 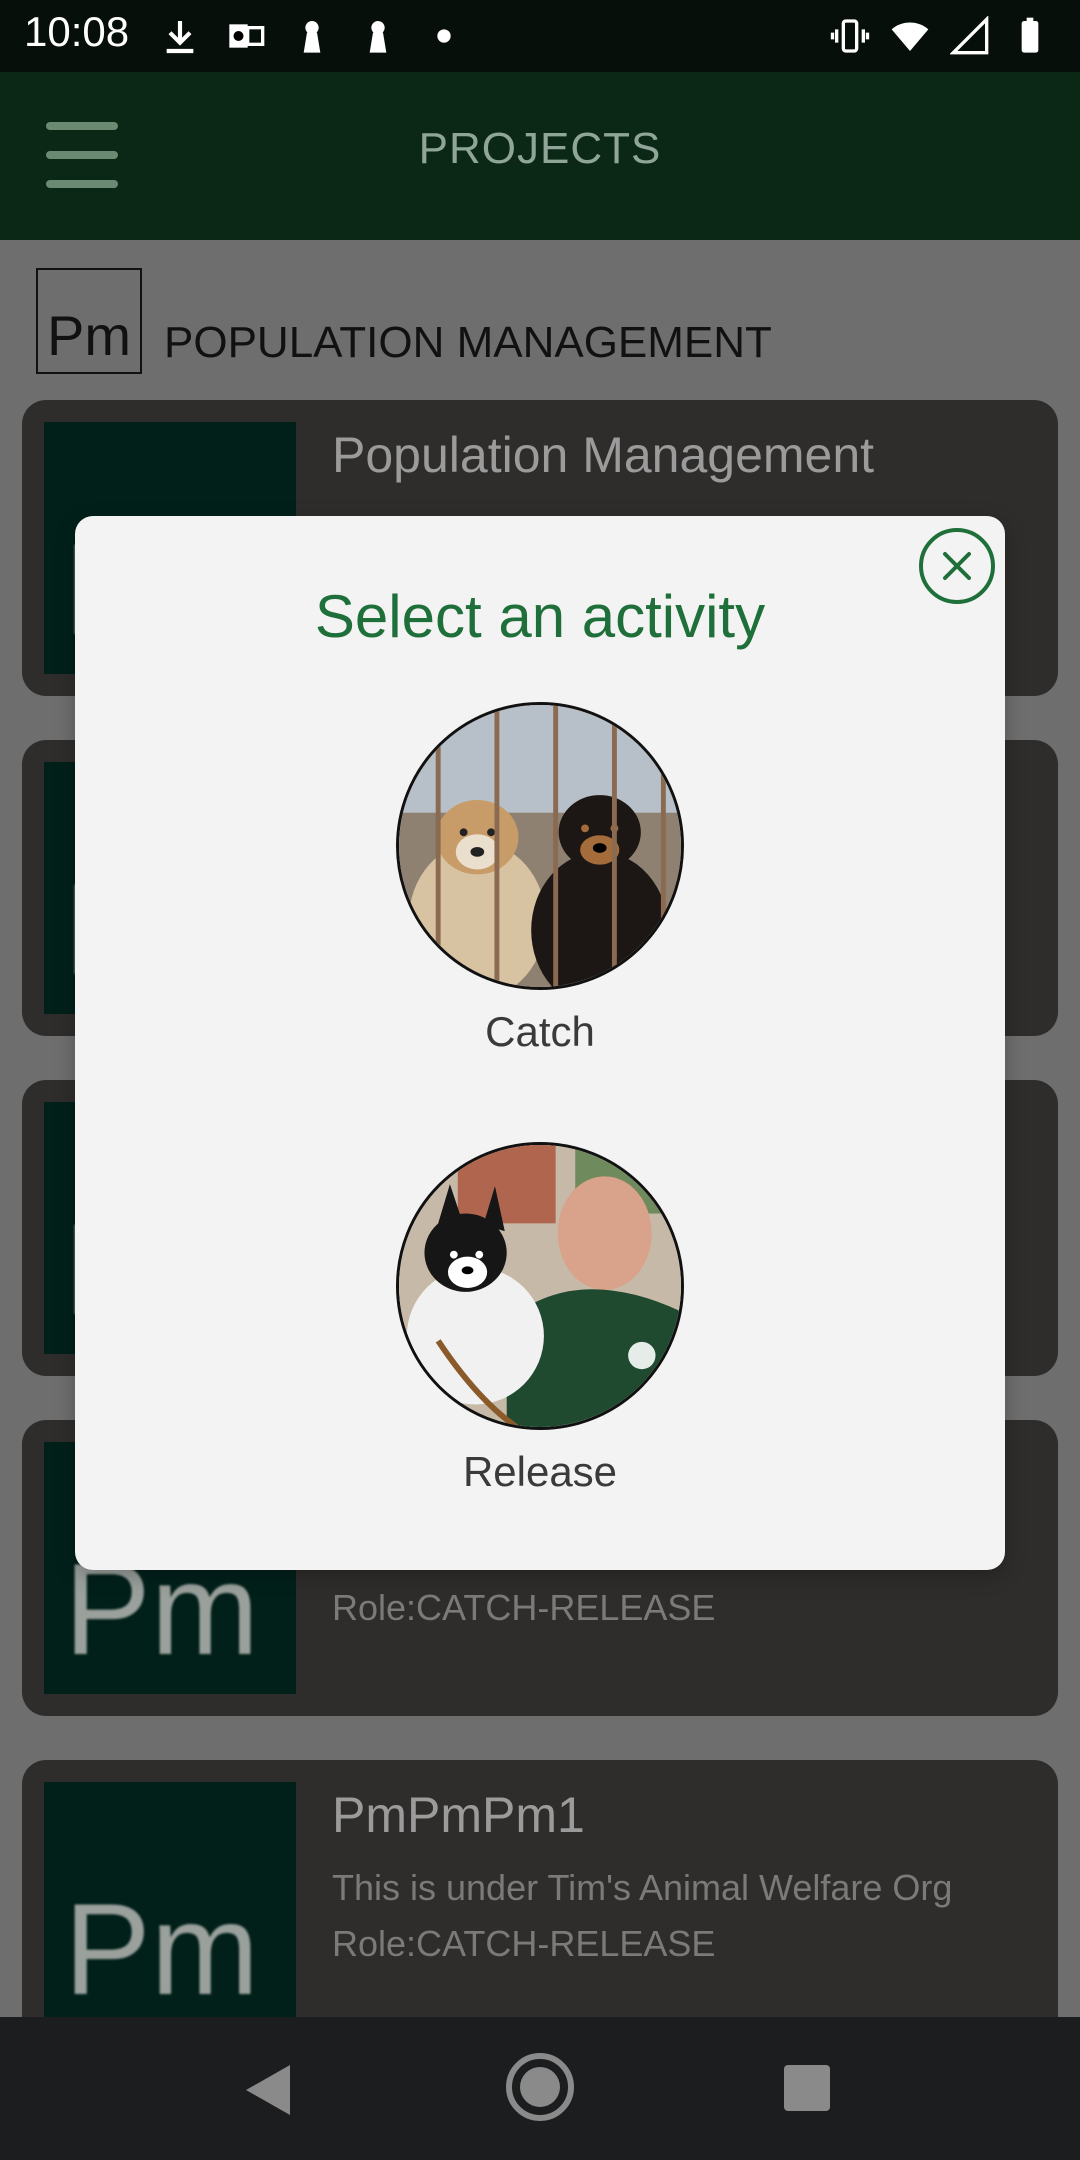 I want to click on section-logo: Pm, so click(x=89, y=321).